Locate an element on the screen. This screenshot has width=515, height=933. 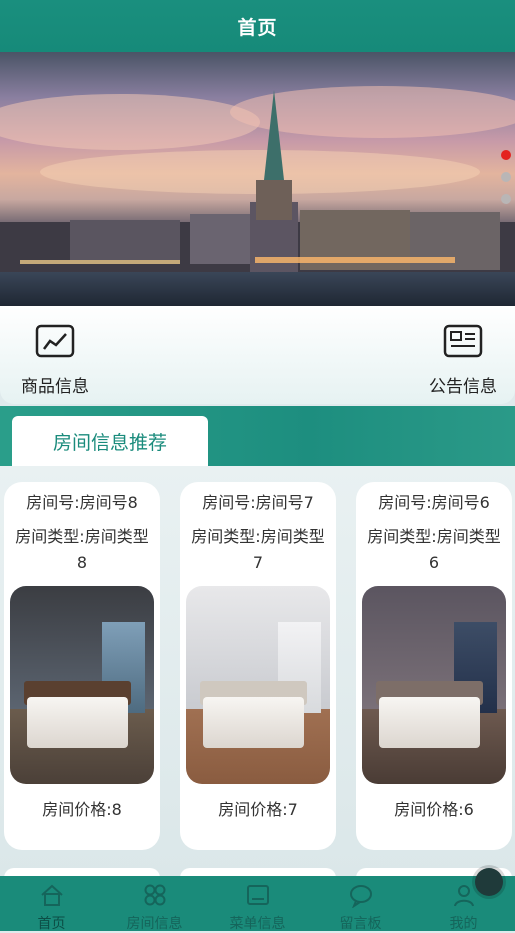
shortcut-notice-info: 公告信息 is located at coordinates (463, 360).